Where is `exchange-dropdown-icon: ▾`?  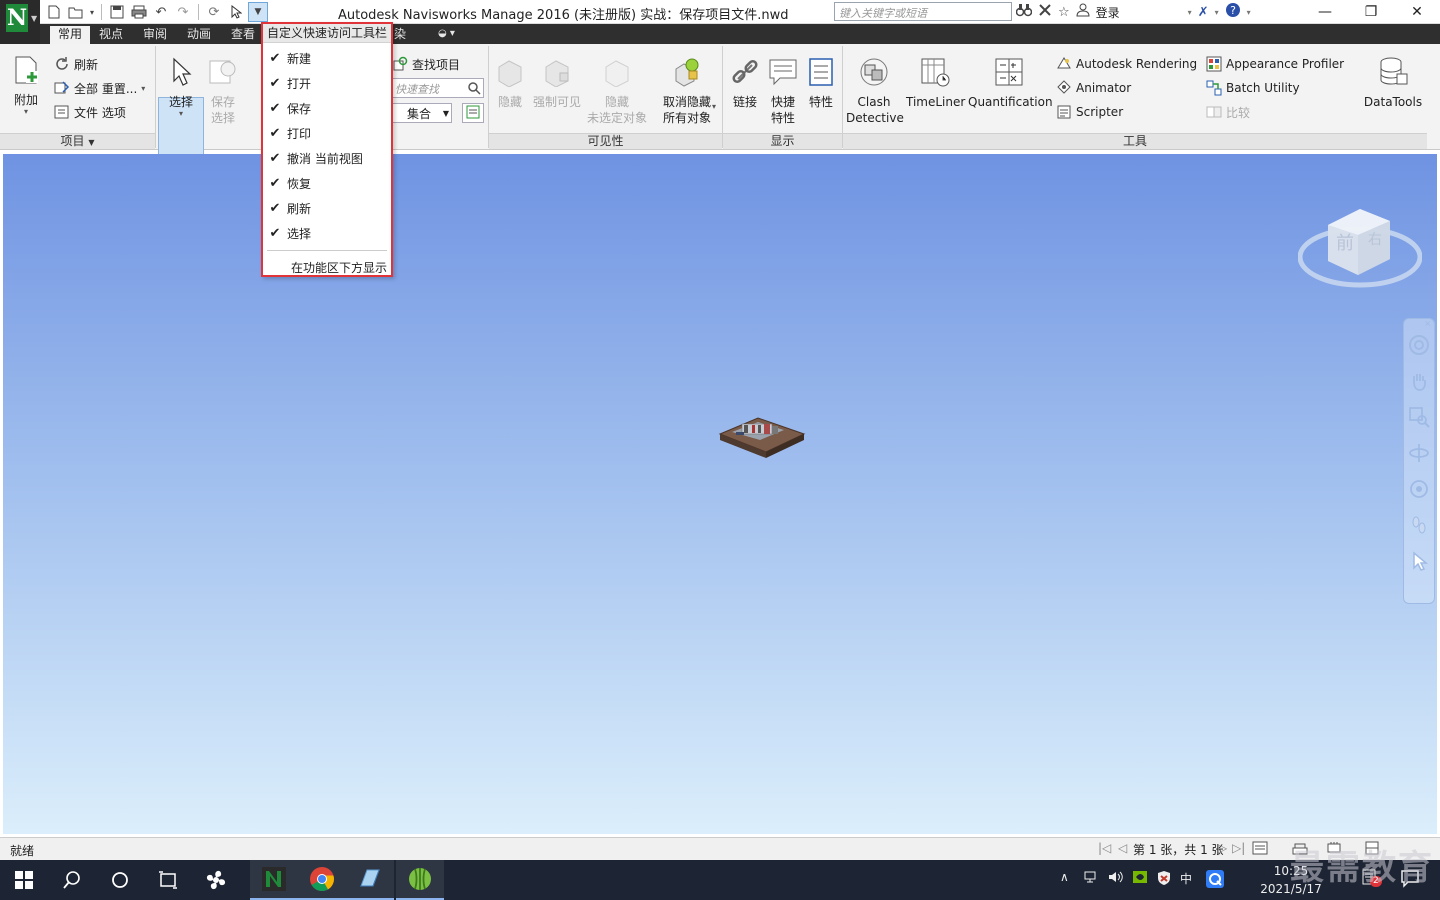 exchange-dropdown-icon: ▾ is located at coordinates (1217, 12).